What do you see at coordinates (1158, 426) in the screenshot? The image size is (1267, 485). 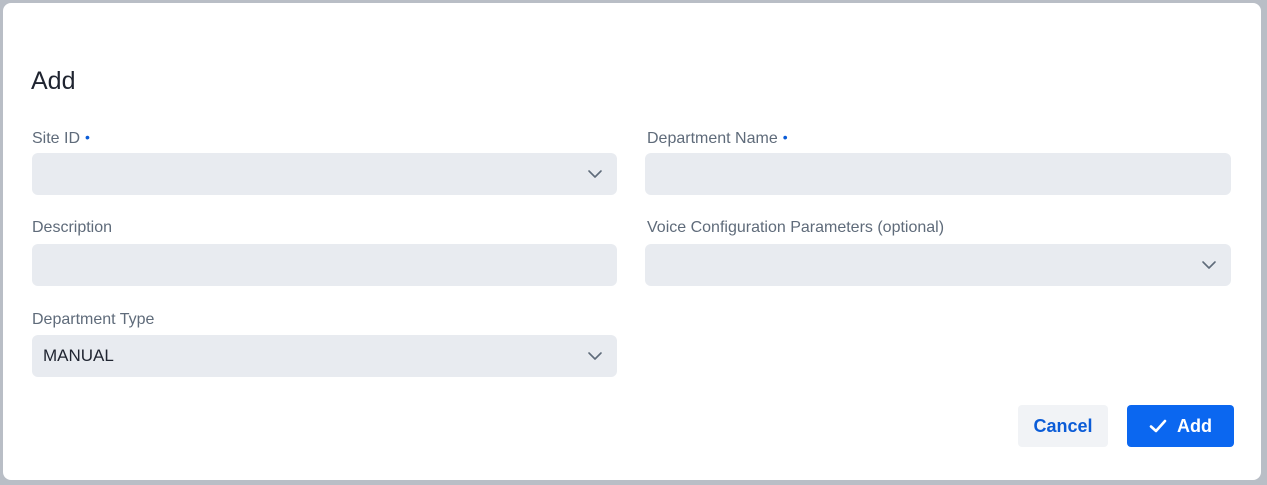 I see `check-icon` at bounding box center [1158, 426].